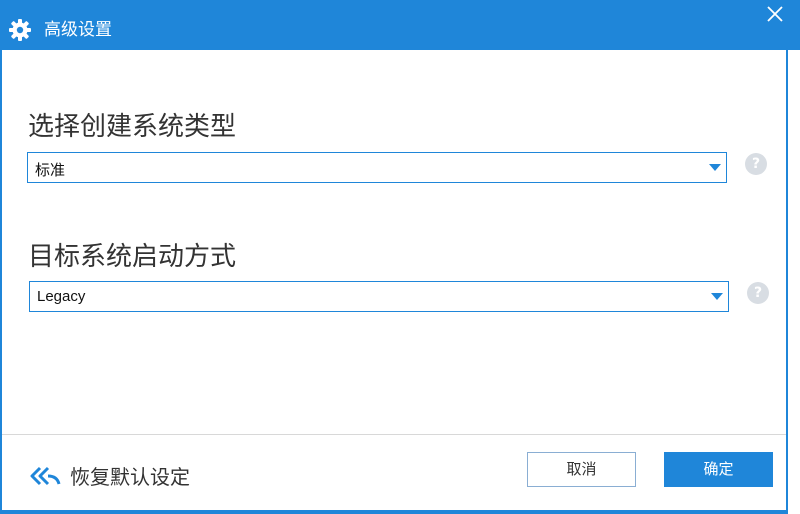 This screenshot has width=800, height=514. Describe the element at coordinates (400, 25) in the screenshot. I see `title-bar: 高级设置` at that location.